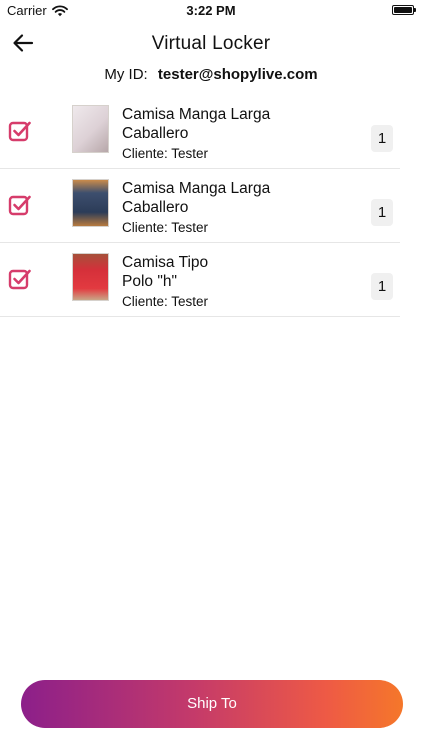 The image size is (422, 750). I want to click on page-title: Virtual Locker, so click(211, 43).